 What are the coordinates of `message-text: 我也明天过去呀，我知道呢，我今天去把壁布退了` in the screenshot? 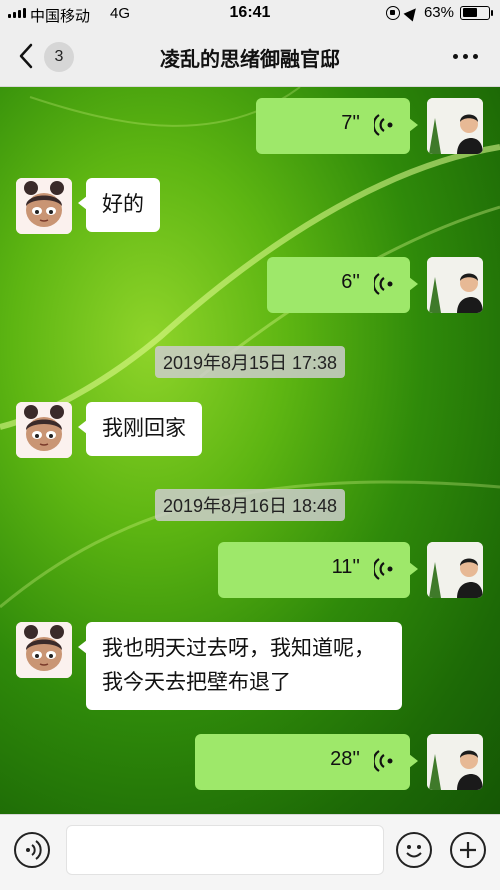 It's located at (238, 665).